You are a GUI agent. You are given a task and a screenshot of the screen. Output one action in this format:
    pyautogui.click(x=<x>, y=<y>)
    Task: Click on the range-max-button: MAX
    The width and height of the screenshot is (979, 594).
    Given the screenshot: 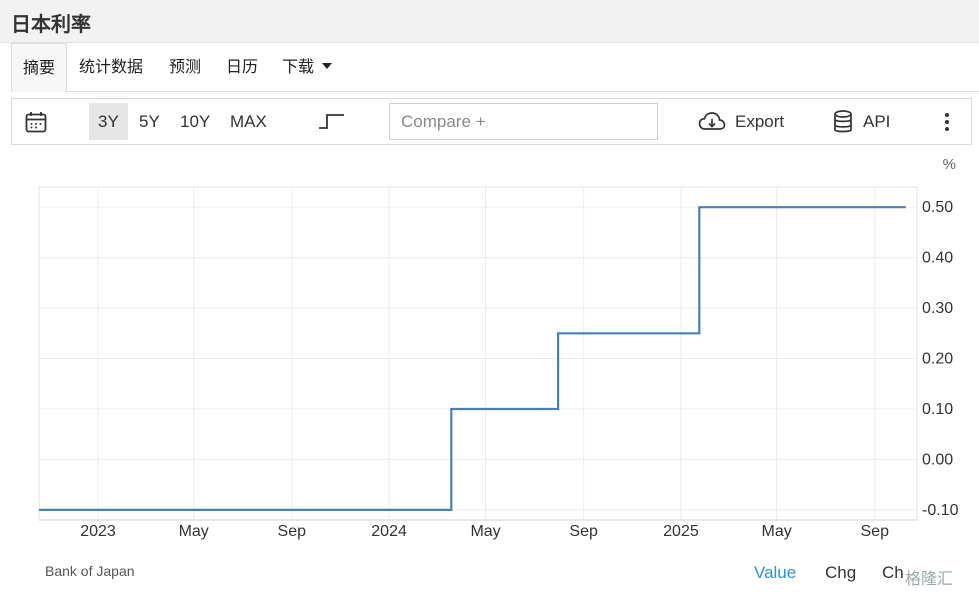 What is the action you would take?
    pyautogui.click(x=248, y=121)
    